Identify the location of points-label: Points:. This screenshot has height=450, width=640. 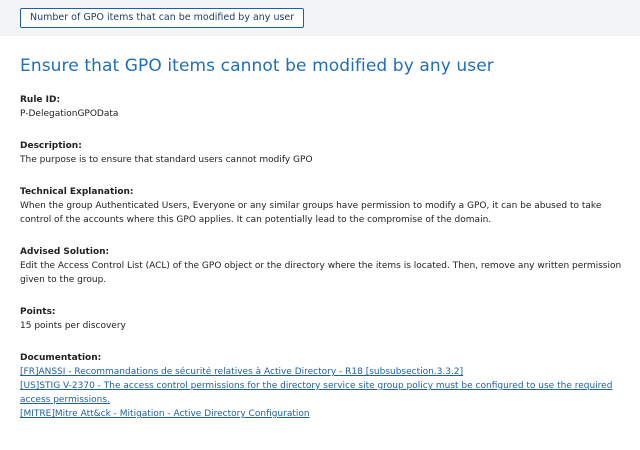
(38, 312).